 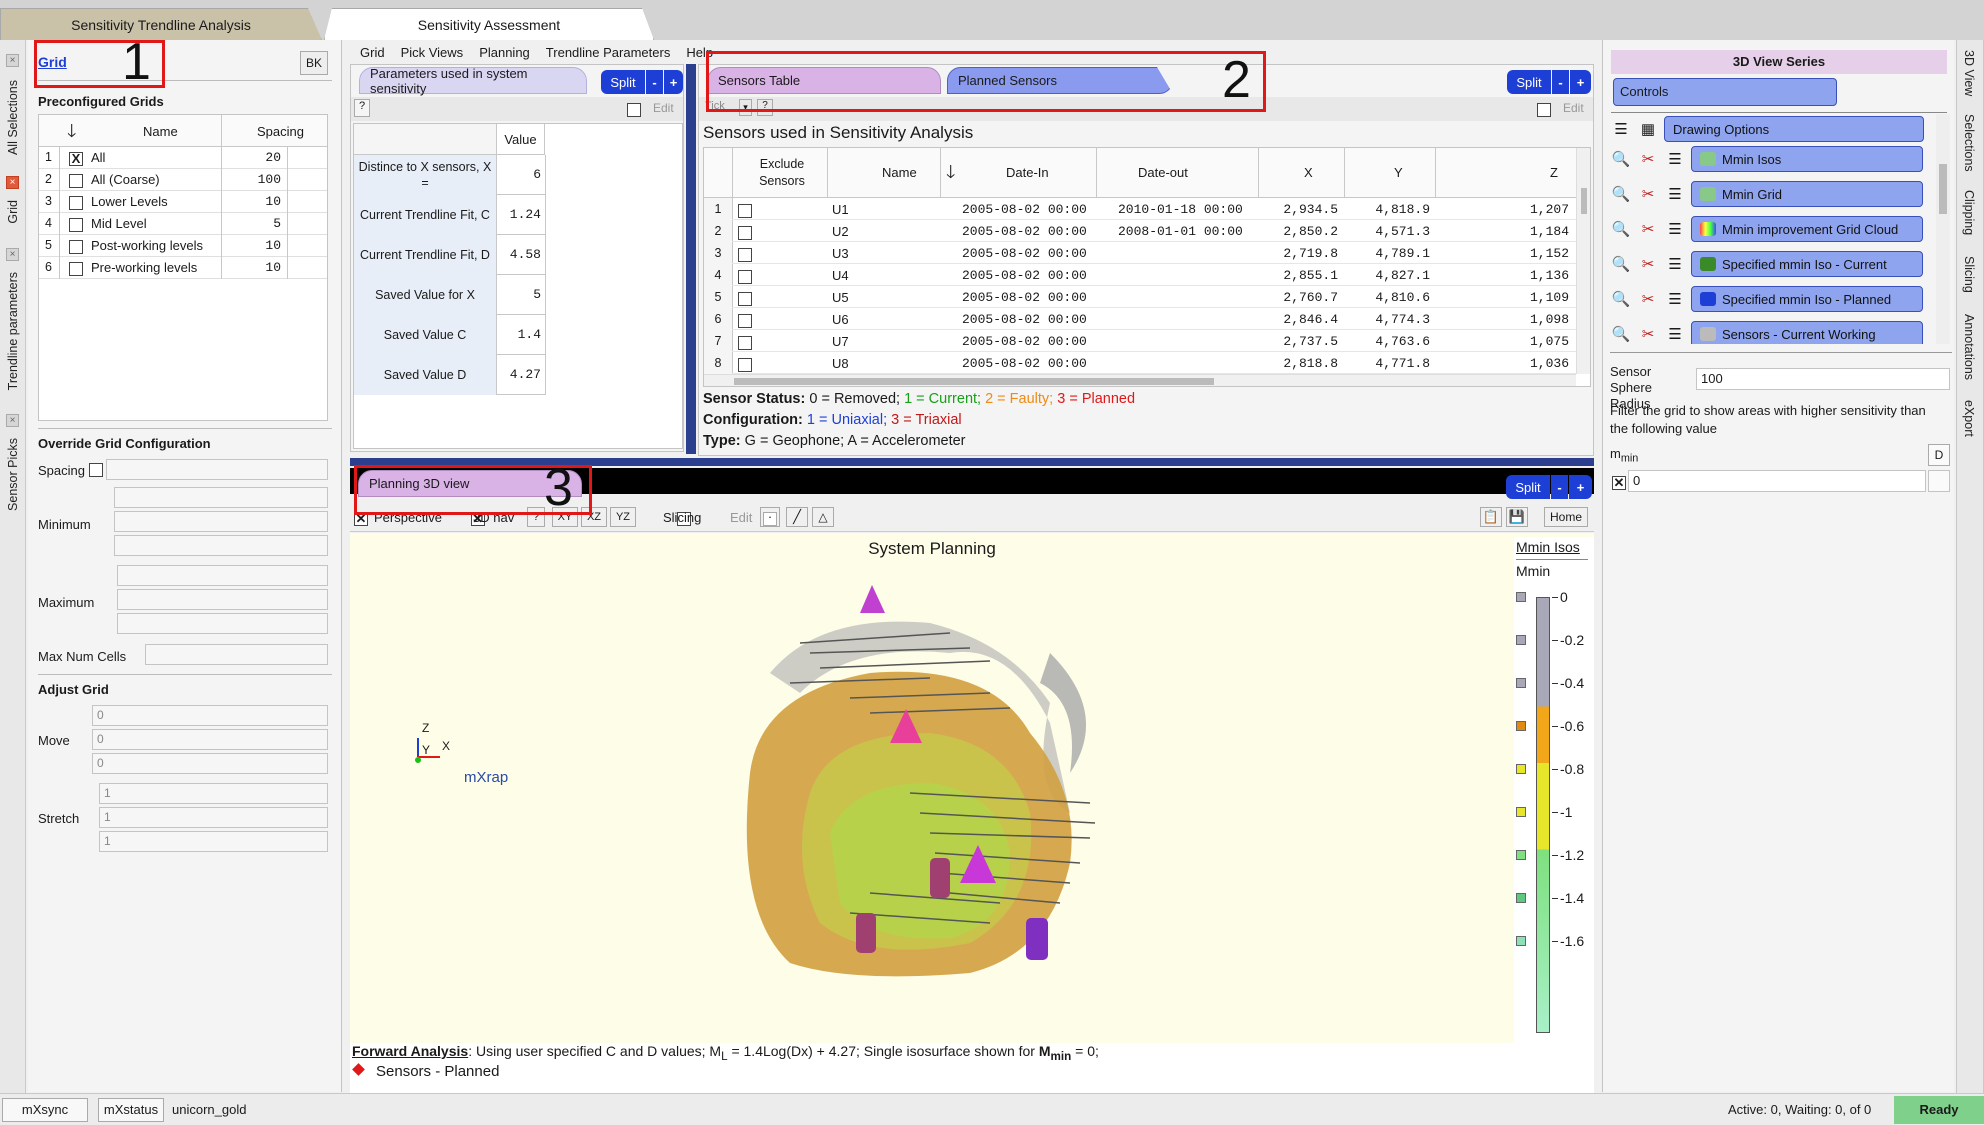 I want to click on home-button: Home, so click(x=1566, y=517).